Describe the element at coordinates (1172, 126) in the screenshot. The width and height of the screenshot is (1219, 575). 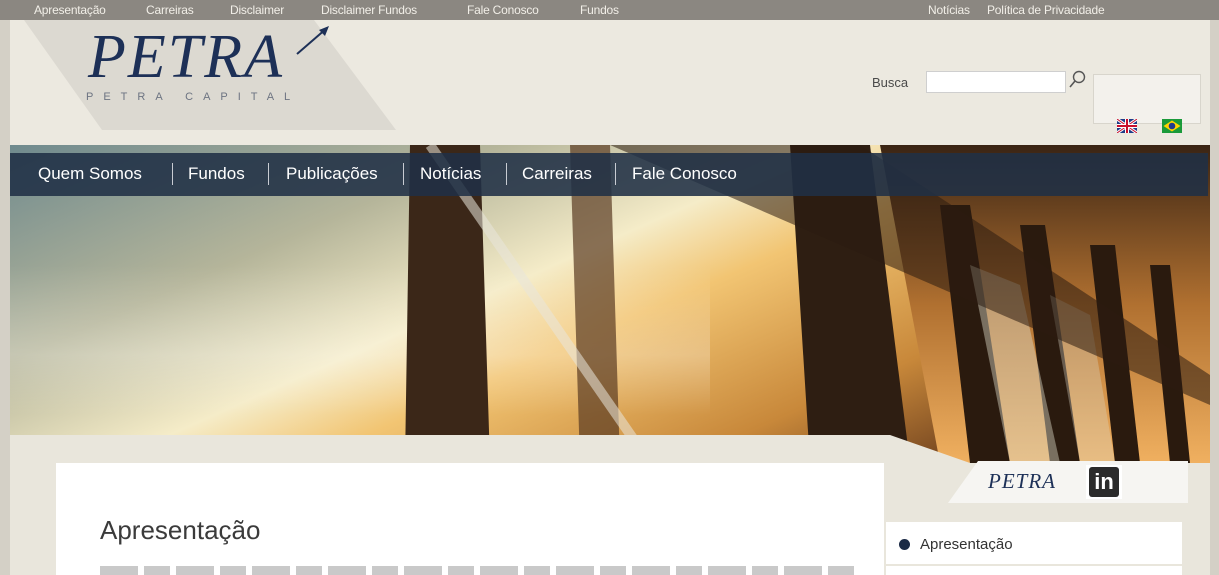
I see `brazil-flag-icon` at that location.